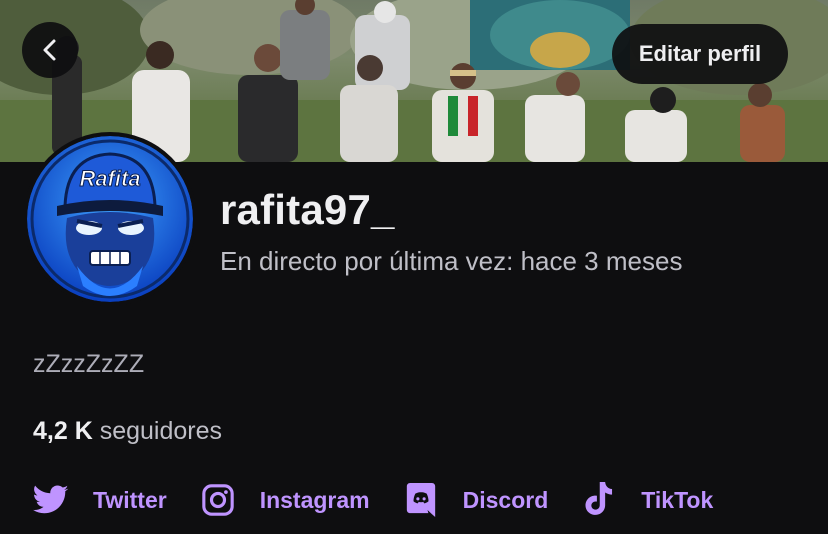  I want to click on username: rafita97_, so click(307, 209).